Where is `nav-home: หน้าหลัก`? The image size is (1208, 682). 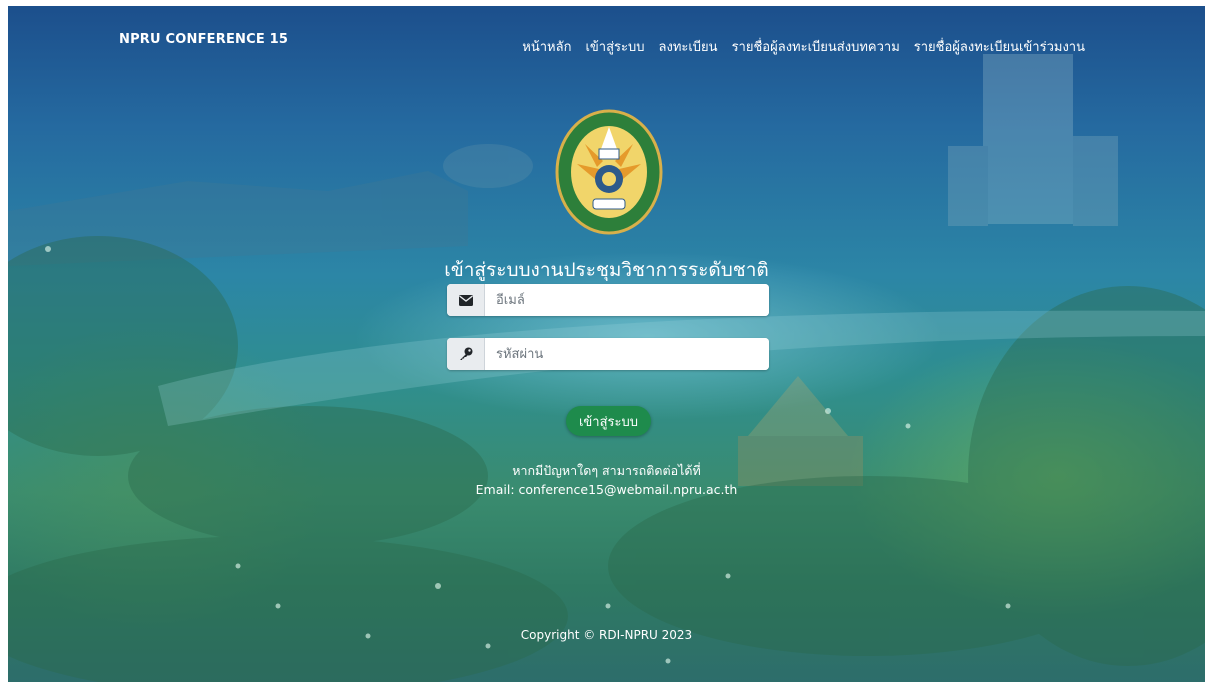
nav-home: หน้าหลัก is located at coordinates (546, 46).